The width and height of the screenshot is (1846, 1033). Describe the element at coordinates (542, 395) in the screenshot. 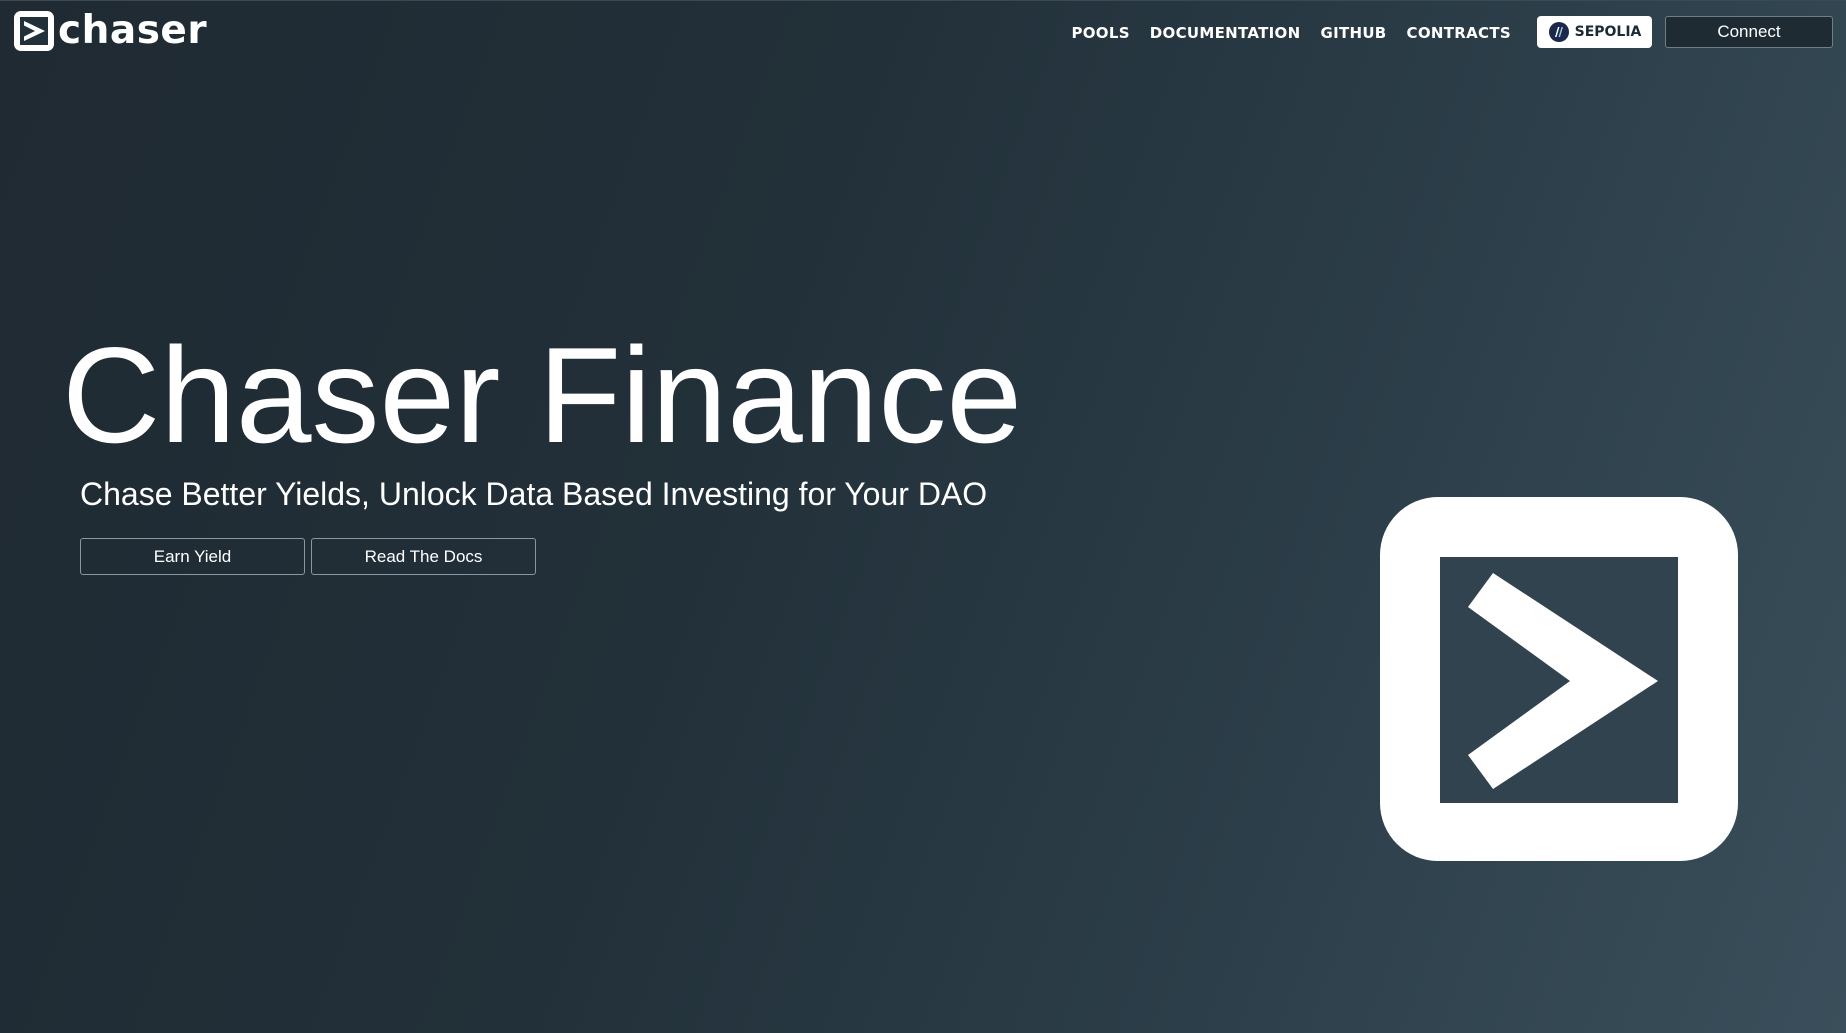

I see `hero-title: Chaser Finance` at that location.